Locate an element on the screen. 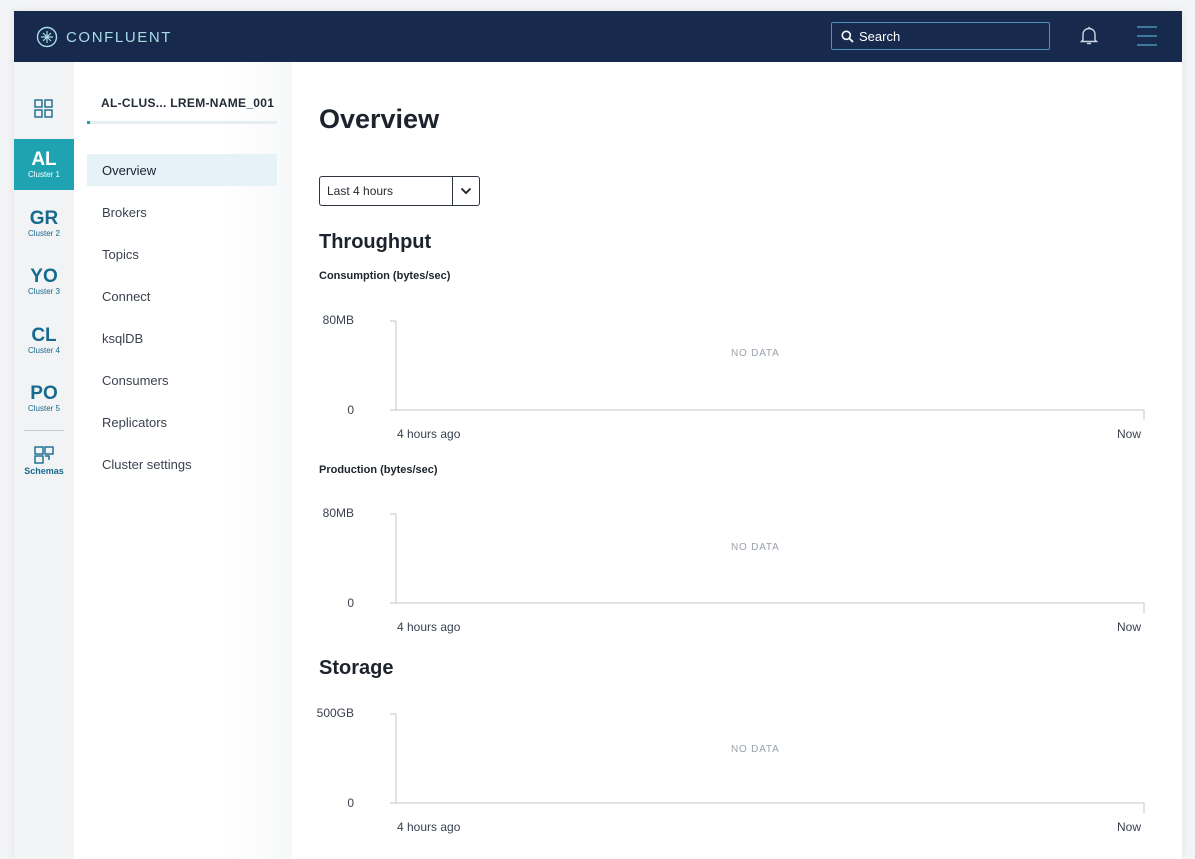 This screenshot has width=1195, height=859. cluster-label: Cluster 2 is located at coordinates (43, 233).